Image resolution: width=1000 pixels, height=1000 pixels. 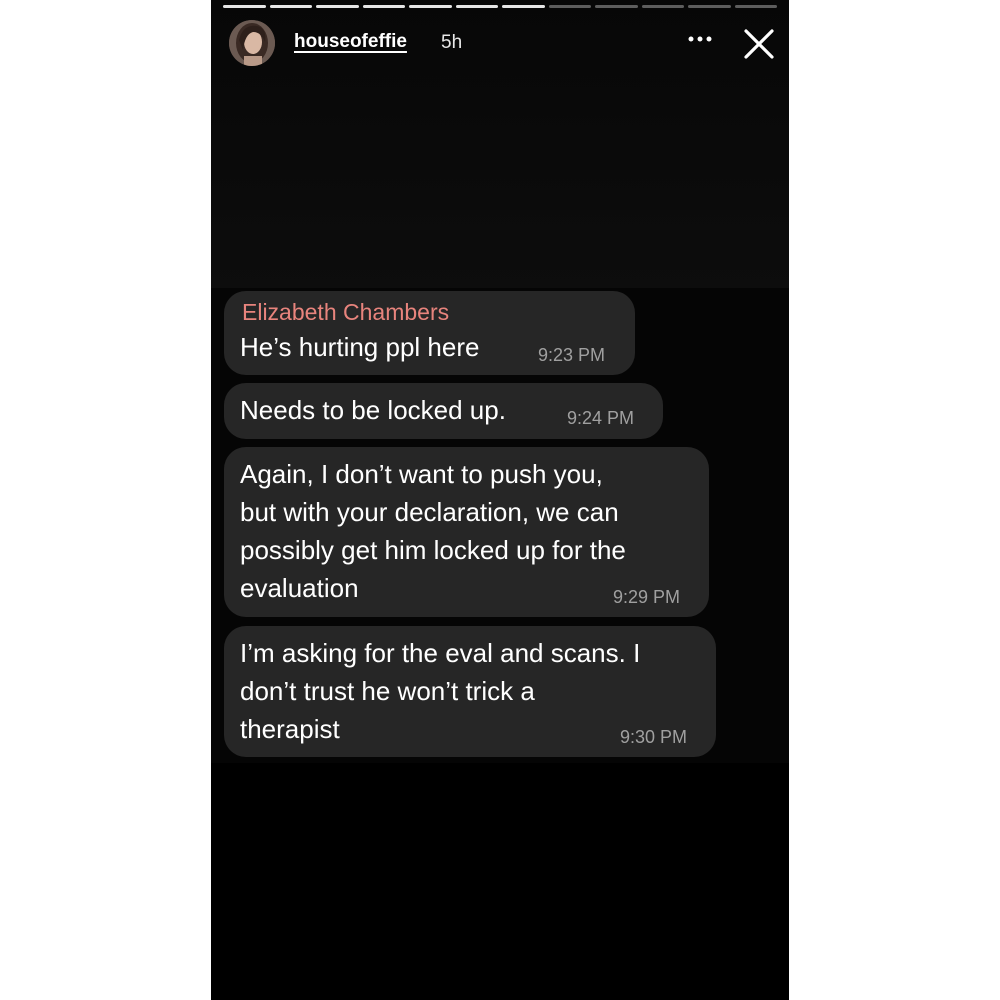 I want to click on message-text: but with your declaration, we can, so click(x=429, y=512).